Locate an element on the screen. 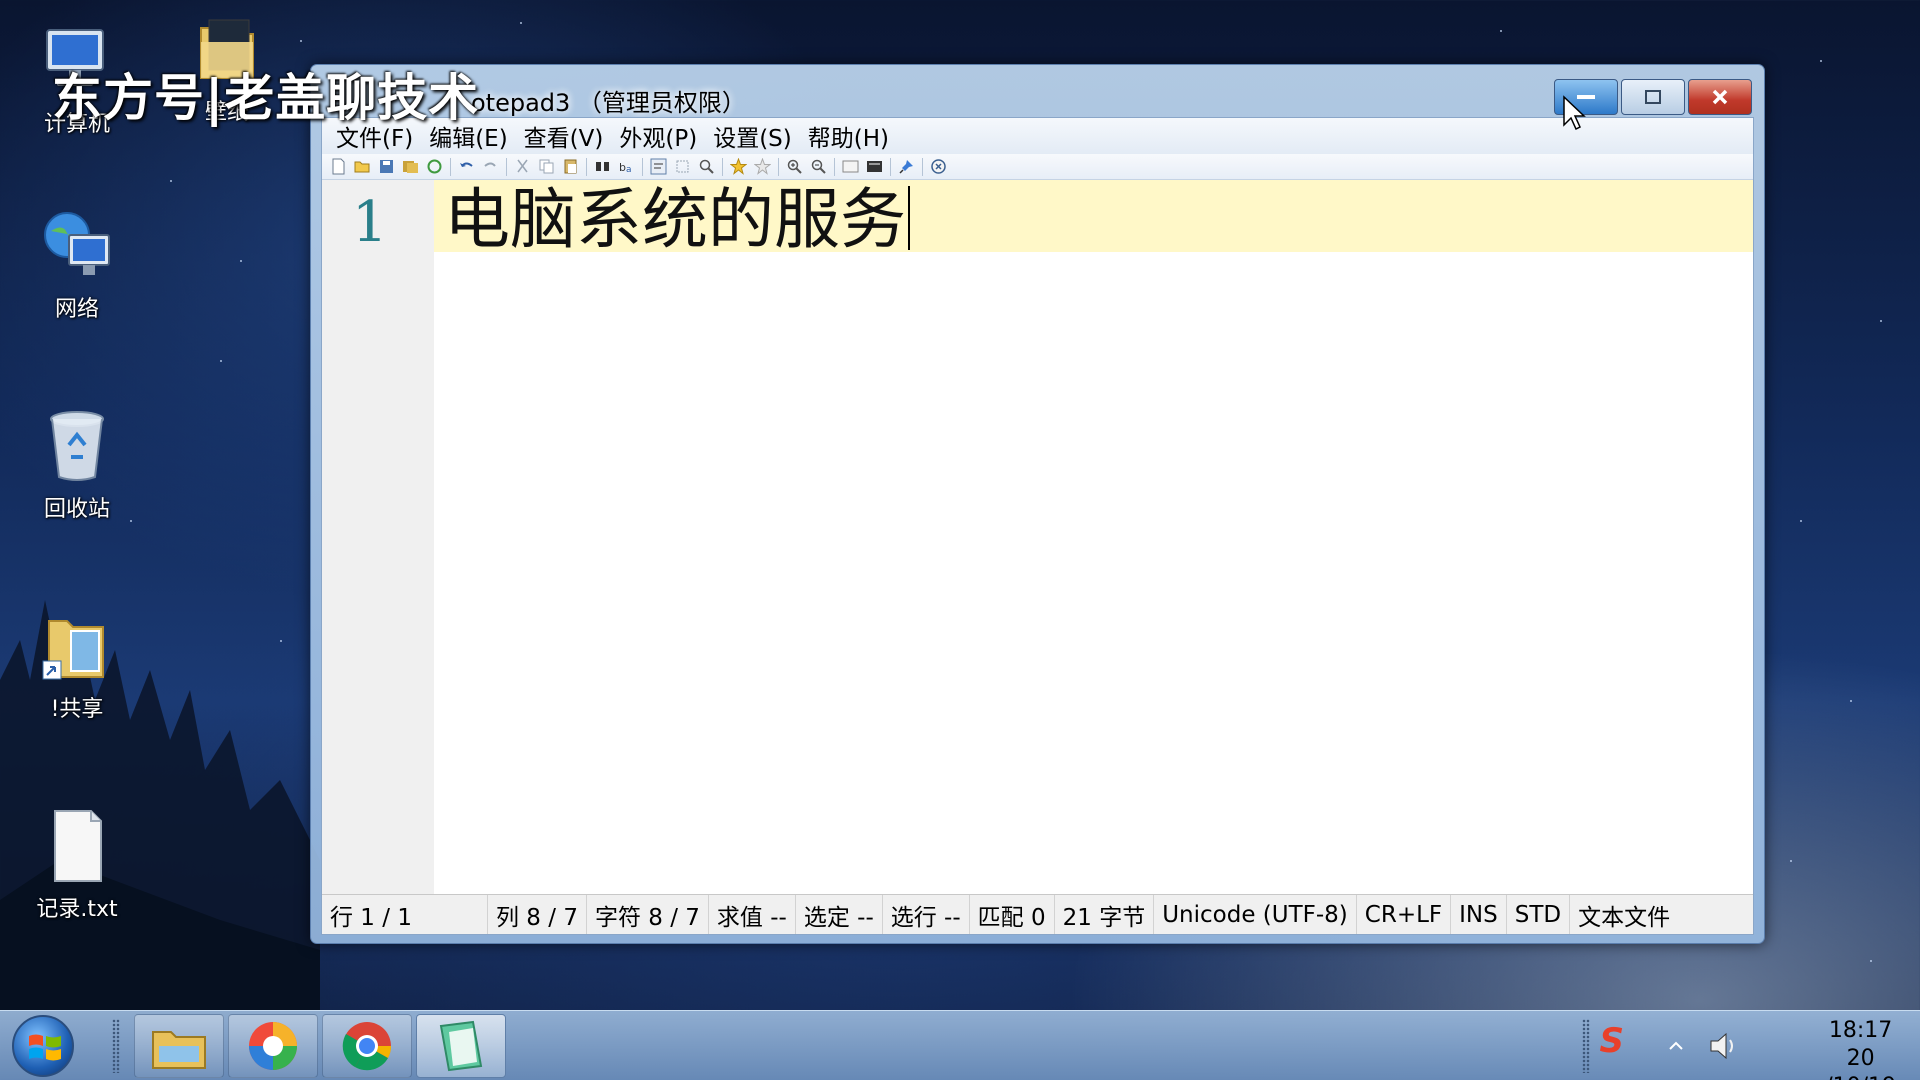  word-wrap-icon is located at coordinates (658, 166).